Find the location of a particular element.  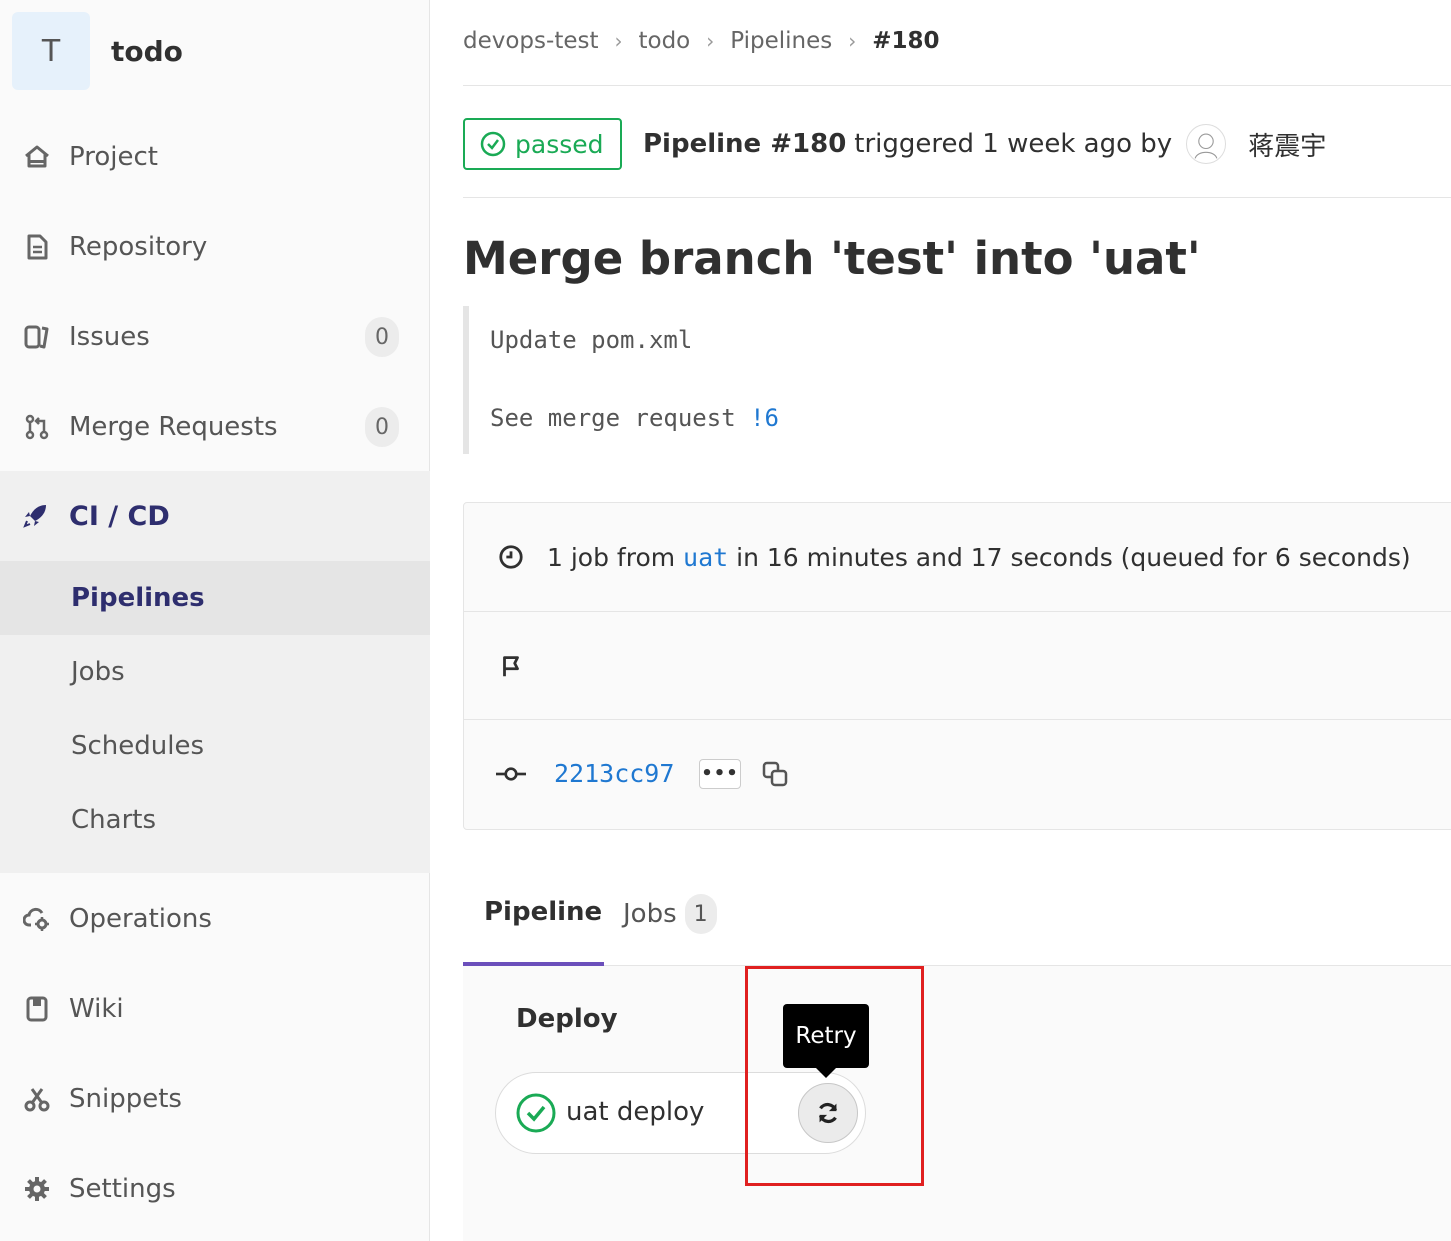

commit-row: 2213cc97 ••• is located at coordinates (957, 773).